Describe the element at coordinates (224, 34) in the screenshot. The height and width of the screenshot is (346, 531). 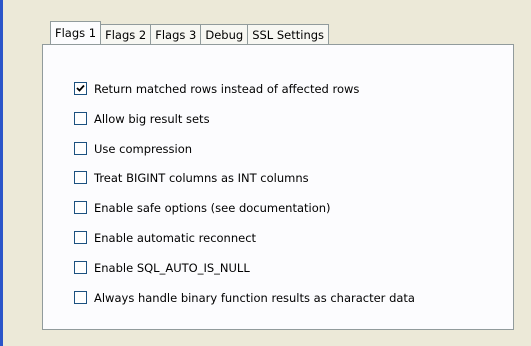
I see `tab-debug: Debug` at that location.